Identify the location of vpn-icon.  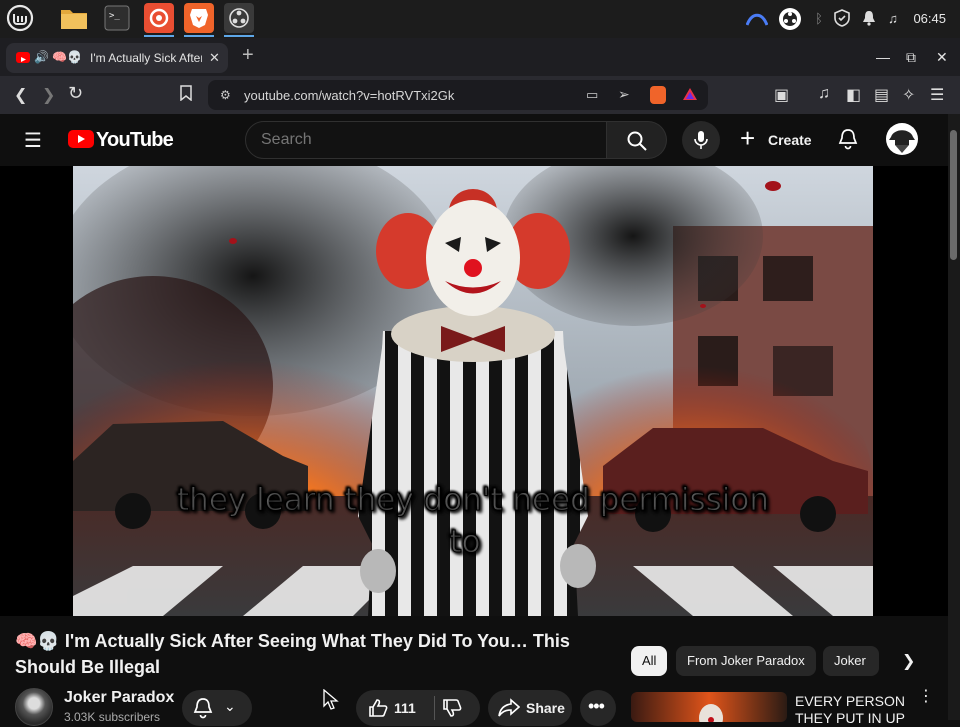
(757, 18).